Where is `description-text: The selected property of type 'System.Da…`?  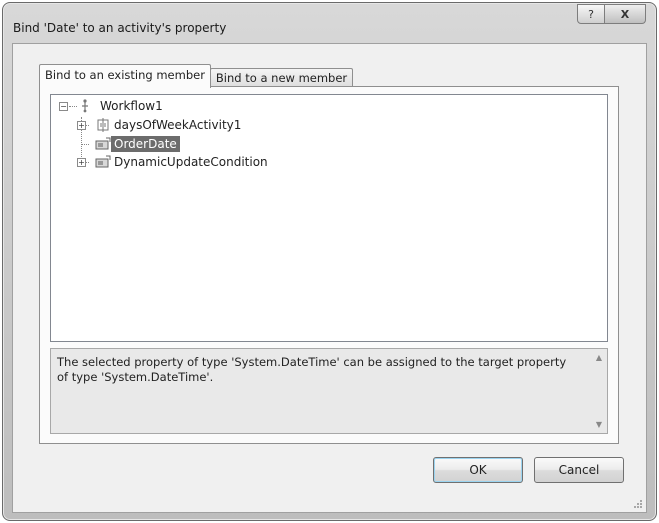
description-text: The selected property of type 'System.Da… is located at coordinates (312, 369).